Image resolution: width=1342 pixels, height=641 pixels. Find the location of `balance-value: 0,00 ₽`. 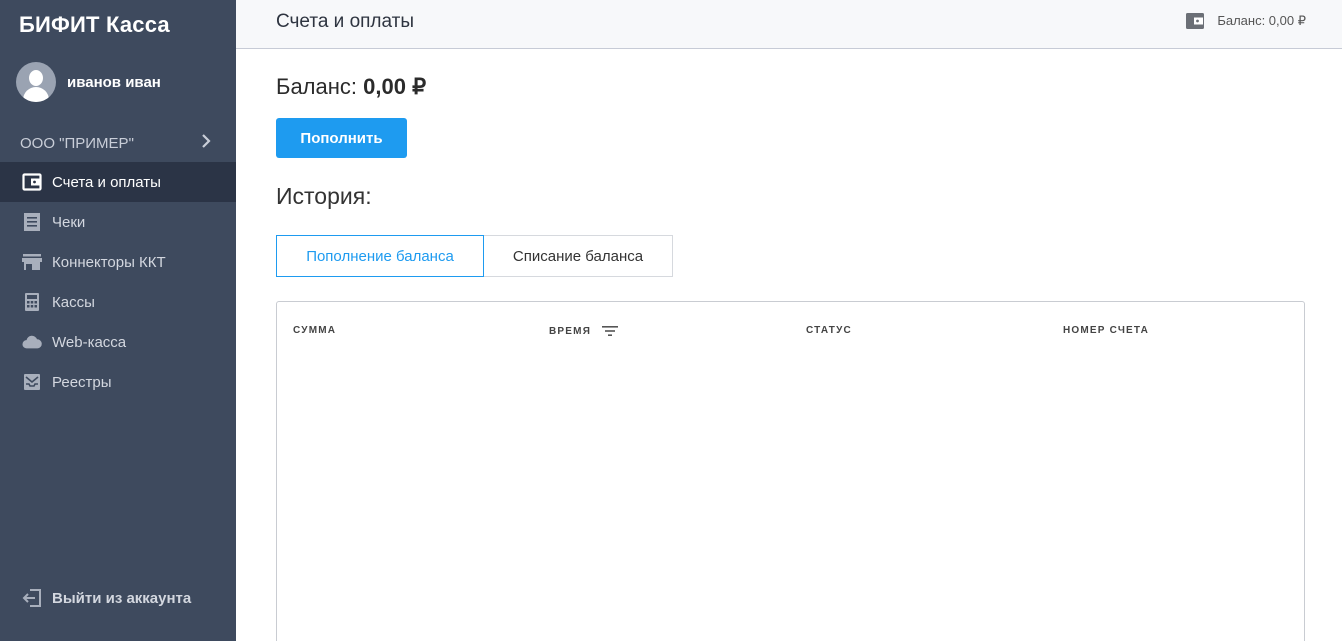

balance-value: 0,00 ₽ is located at coordinates (395, 86).